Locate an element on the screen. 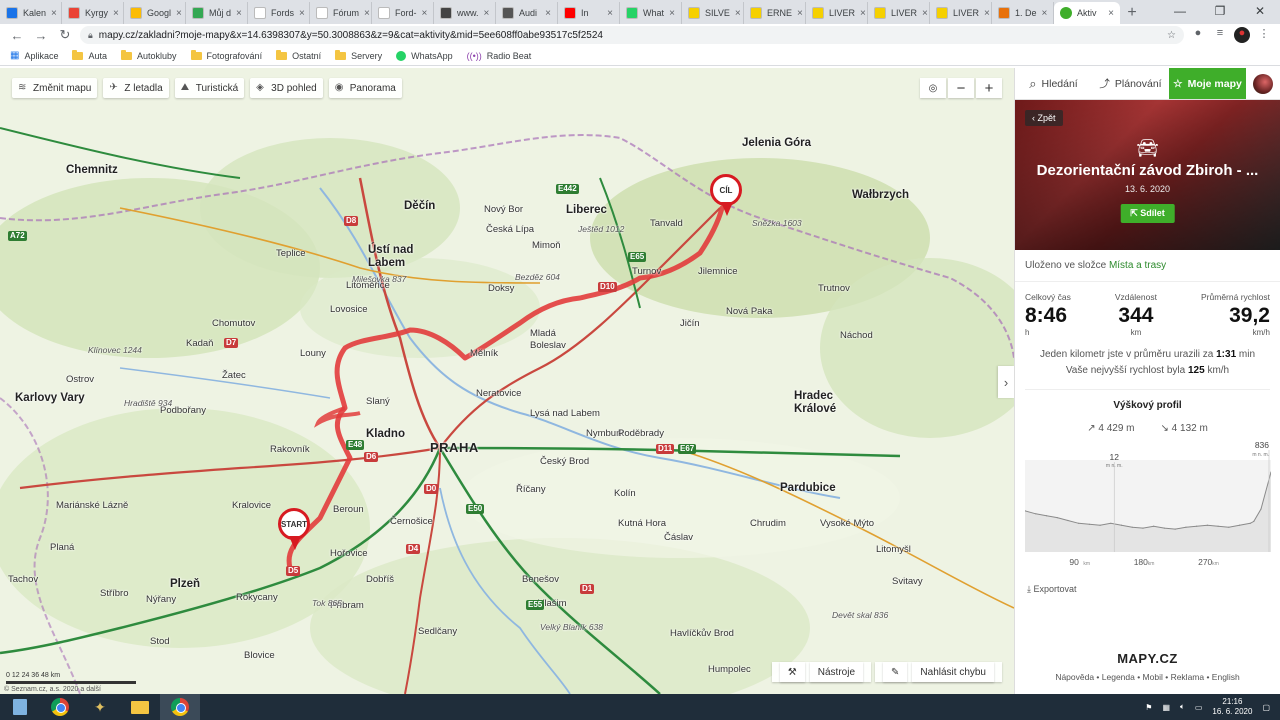  browser-tab: In × is located at coordinates (589, 13).